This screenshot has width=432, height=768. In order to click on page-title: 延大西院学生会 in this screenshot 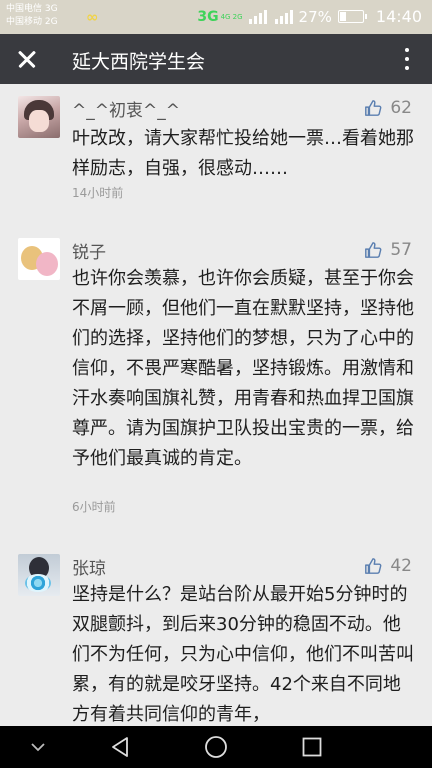, I will do `click(139, 62)`.